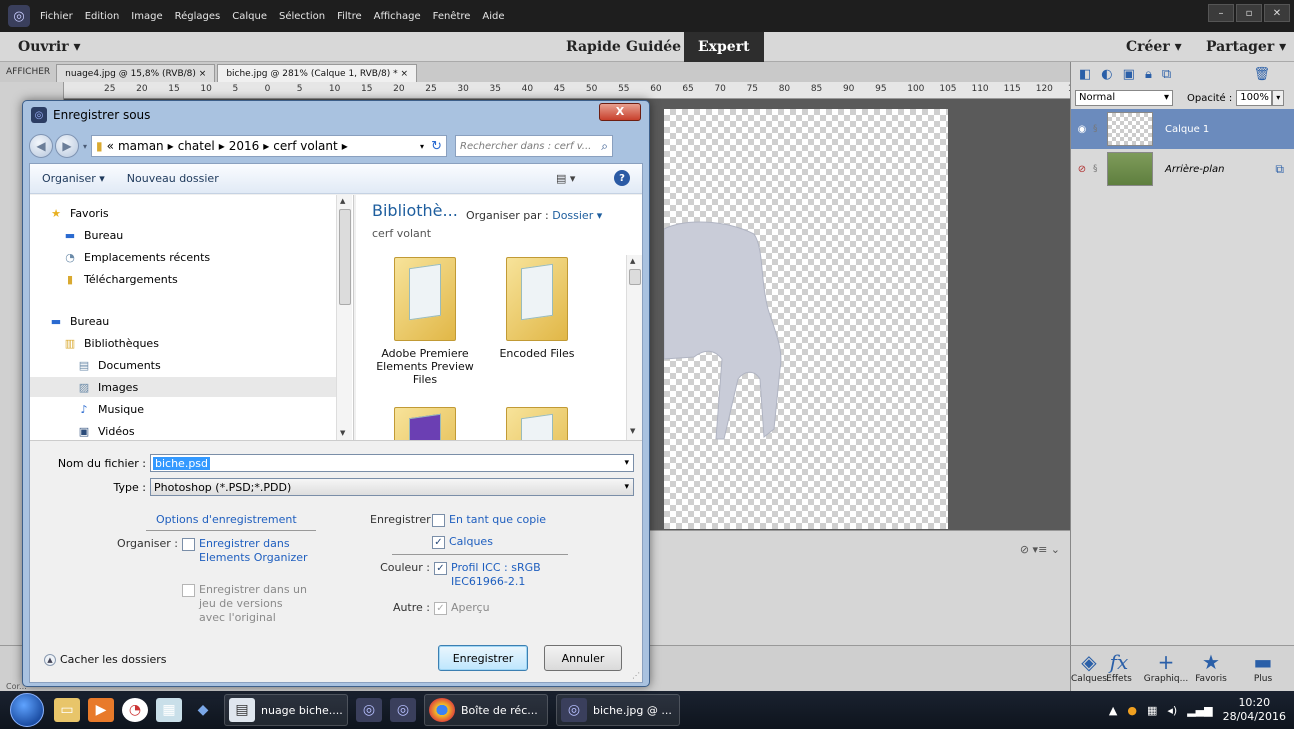 The width and height of the screenshot is (1294, 729). Describe the element at coordinates (1254, 710) in the screenshot. I see `clock: 10:20 28/04/2016` at that location.